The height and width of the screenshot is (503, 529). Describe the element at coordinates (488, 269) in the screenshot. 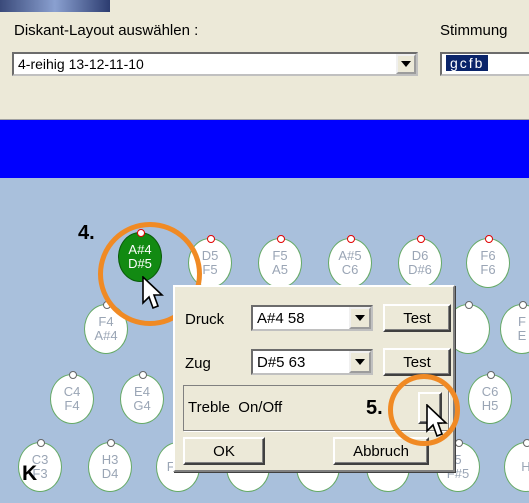

I see `key-note-pull: F6` at that location.